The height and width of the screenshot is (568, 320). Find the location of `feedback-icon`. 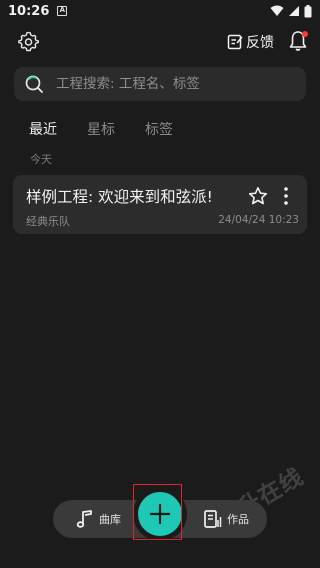

feedback-icon is located at coordinates (235, 42).